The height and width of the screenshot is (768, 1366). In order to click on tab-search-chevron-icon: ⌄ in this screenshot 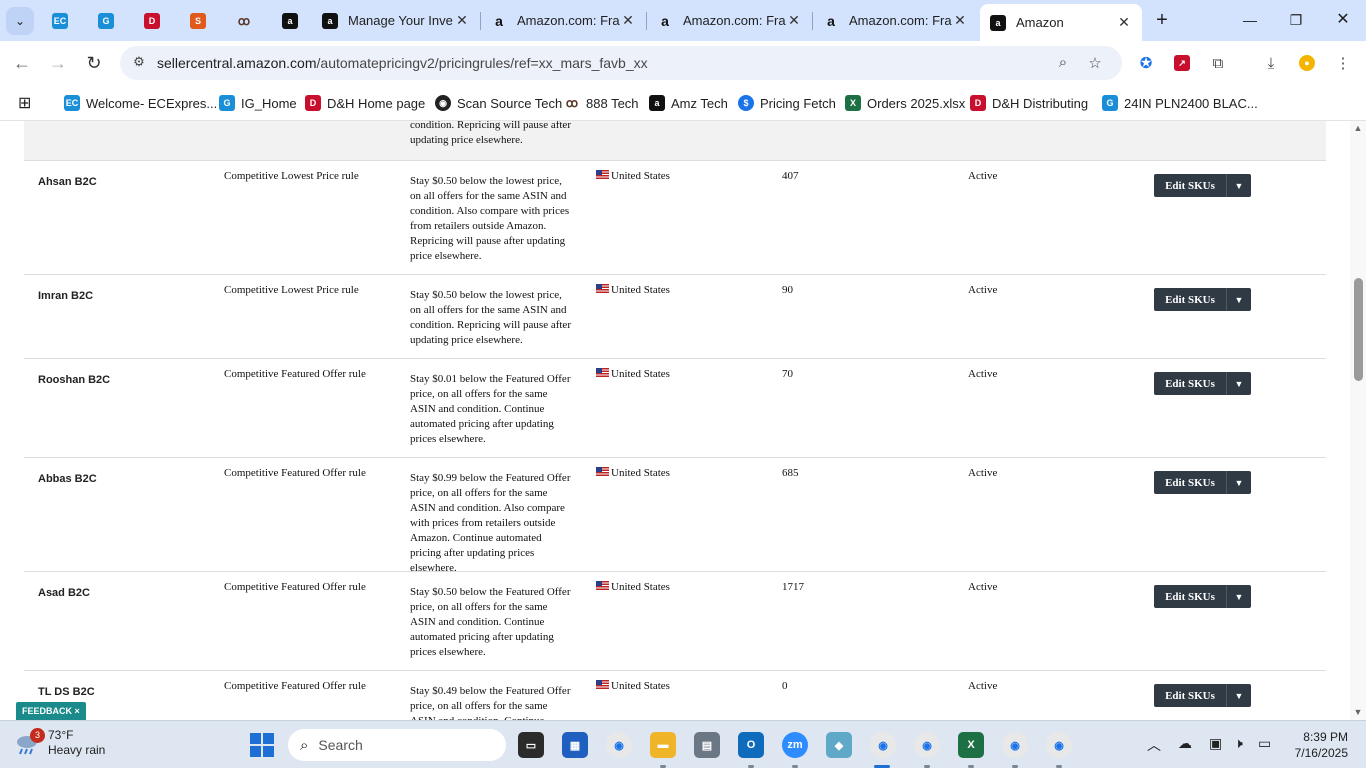, I will do `click(20, 21)`.